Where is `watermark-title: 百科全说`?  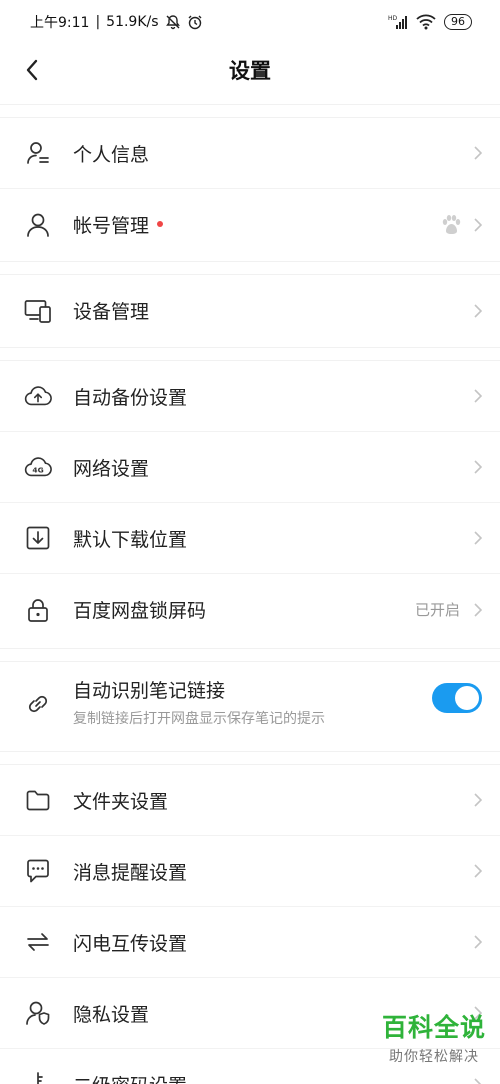
watermark-title: 百科全说 is located at coordinates (433, 1027).